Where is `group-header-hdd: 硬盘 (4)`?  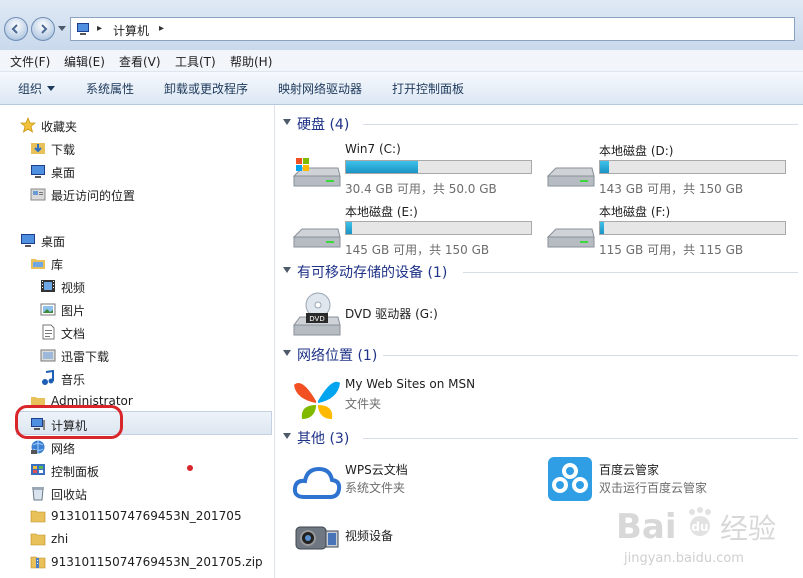 group-header-hdd: 硬盘 (4) is located at coordinates (540, 124).